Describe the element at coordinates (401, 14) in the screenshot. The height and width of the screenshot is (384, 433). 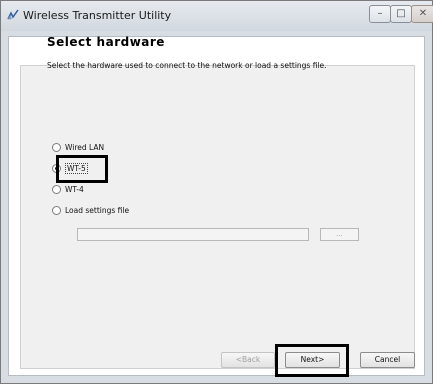
I see `maximize-button: □` at that location.